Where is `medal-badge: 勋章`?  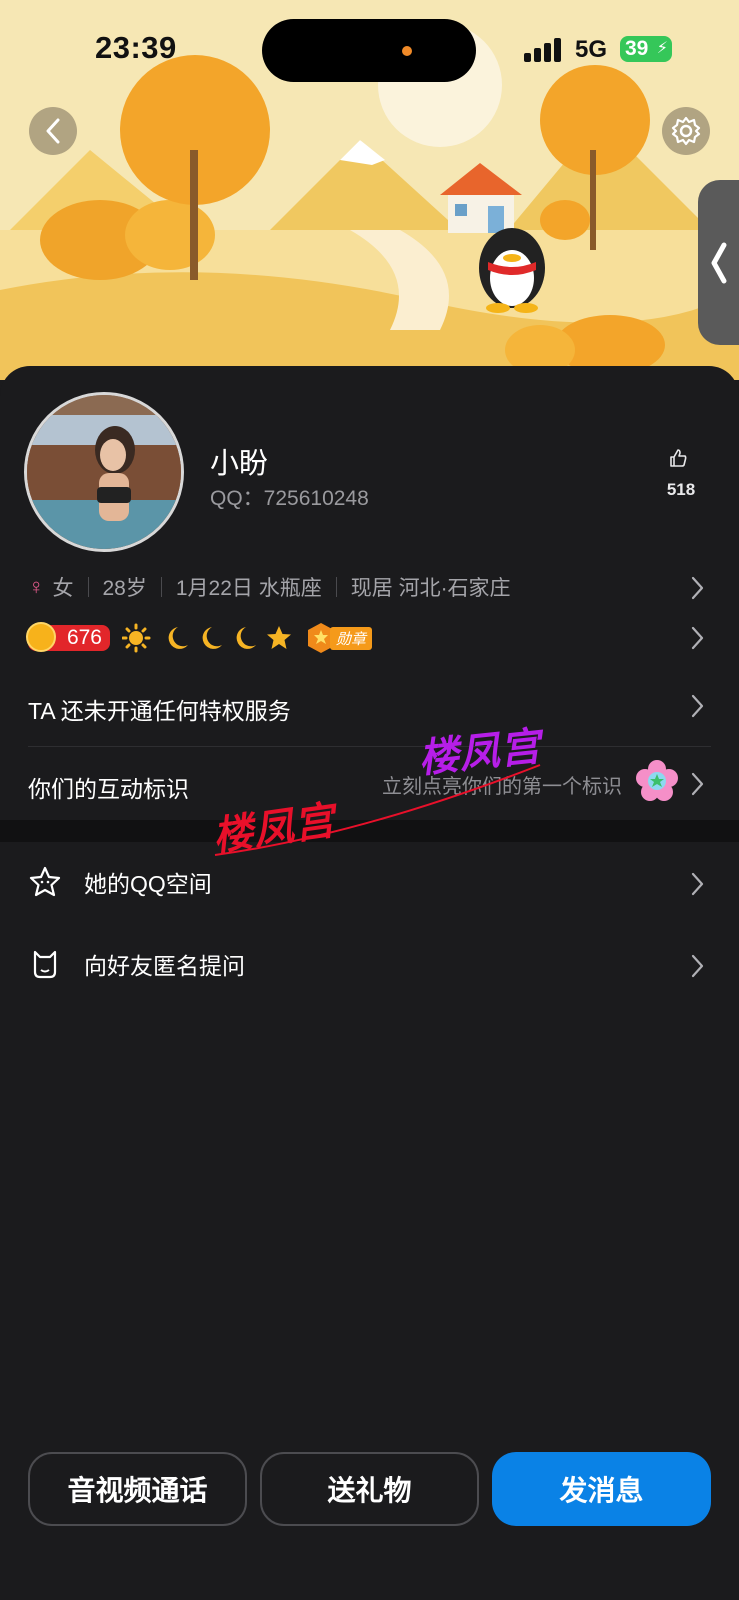
medal-badge: 勋章 is located at coordinates (339, 638).